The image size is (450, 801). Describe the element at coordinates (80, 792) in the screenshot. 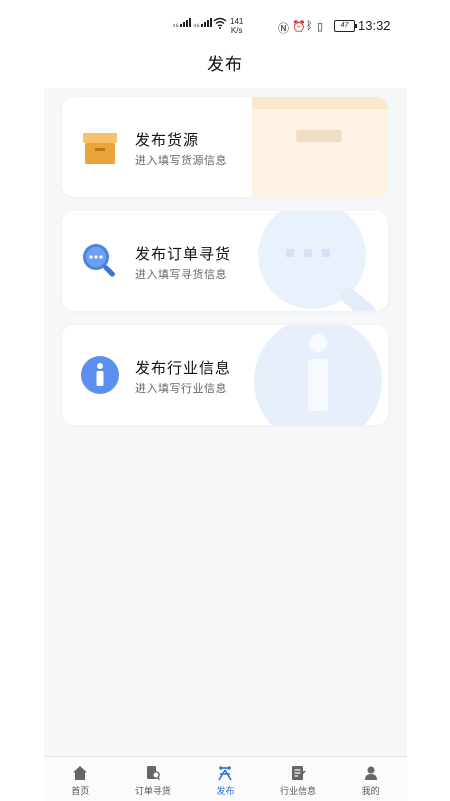

I see `tab-label: 首页` at that location.